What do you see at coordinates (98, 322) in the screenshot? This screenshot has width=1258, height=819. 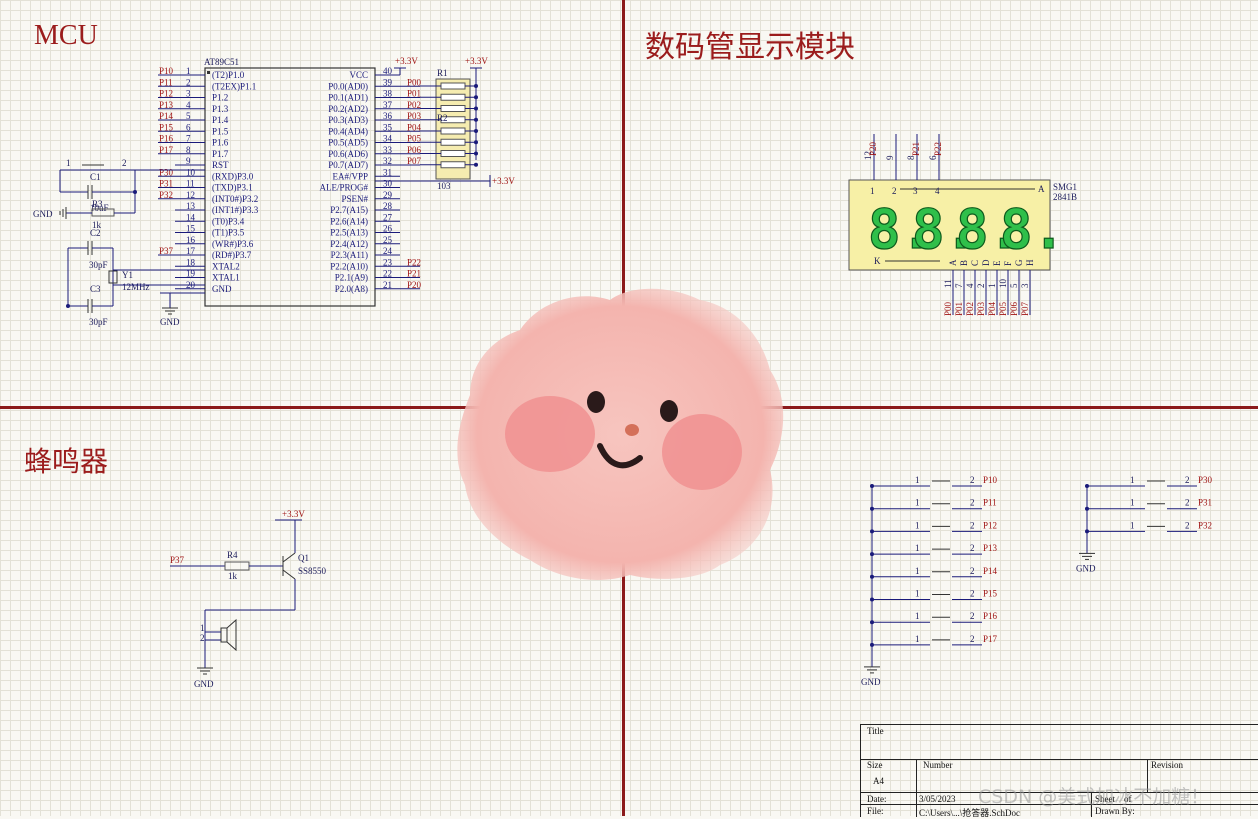 I see `c3-value: 30pF` at bounding box center [98, 322].